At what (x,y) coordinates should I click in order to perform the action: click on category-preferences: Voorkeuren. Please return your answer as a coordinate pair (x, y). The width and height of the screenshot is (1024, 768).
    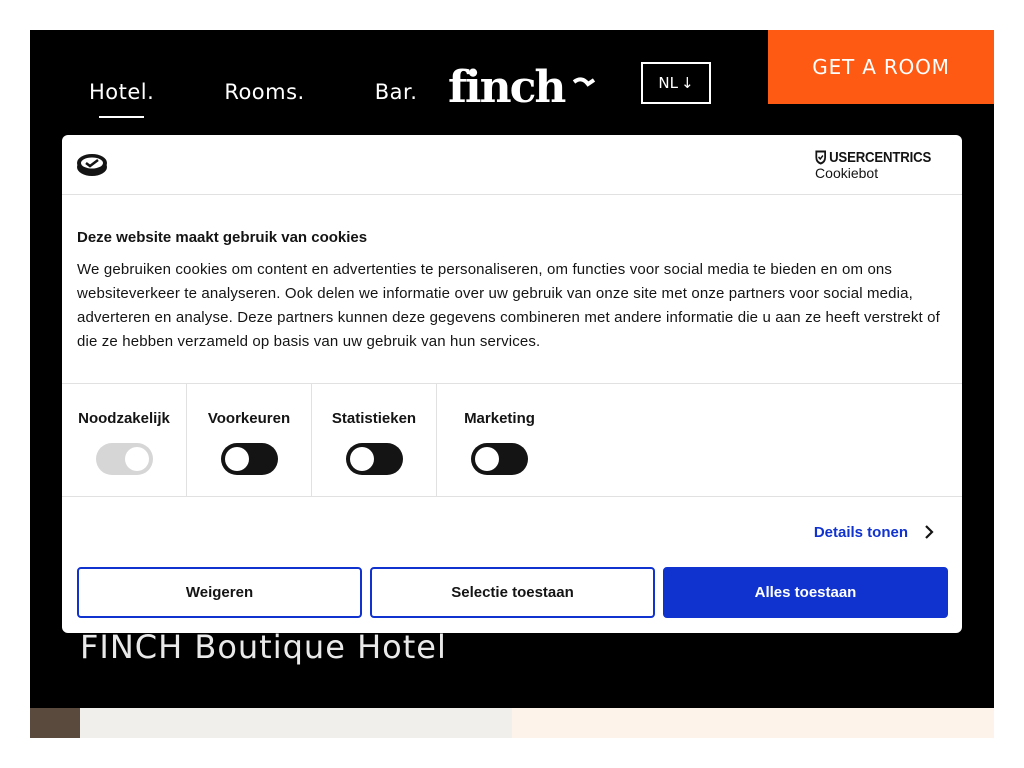
    Looking at the image, I should click on (249, 440).